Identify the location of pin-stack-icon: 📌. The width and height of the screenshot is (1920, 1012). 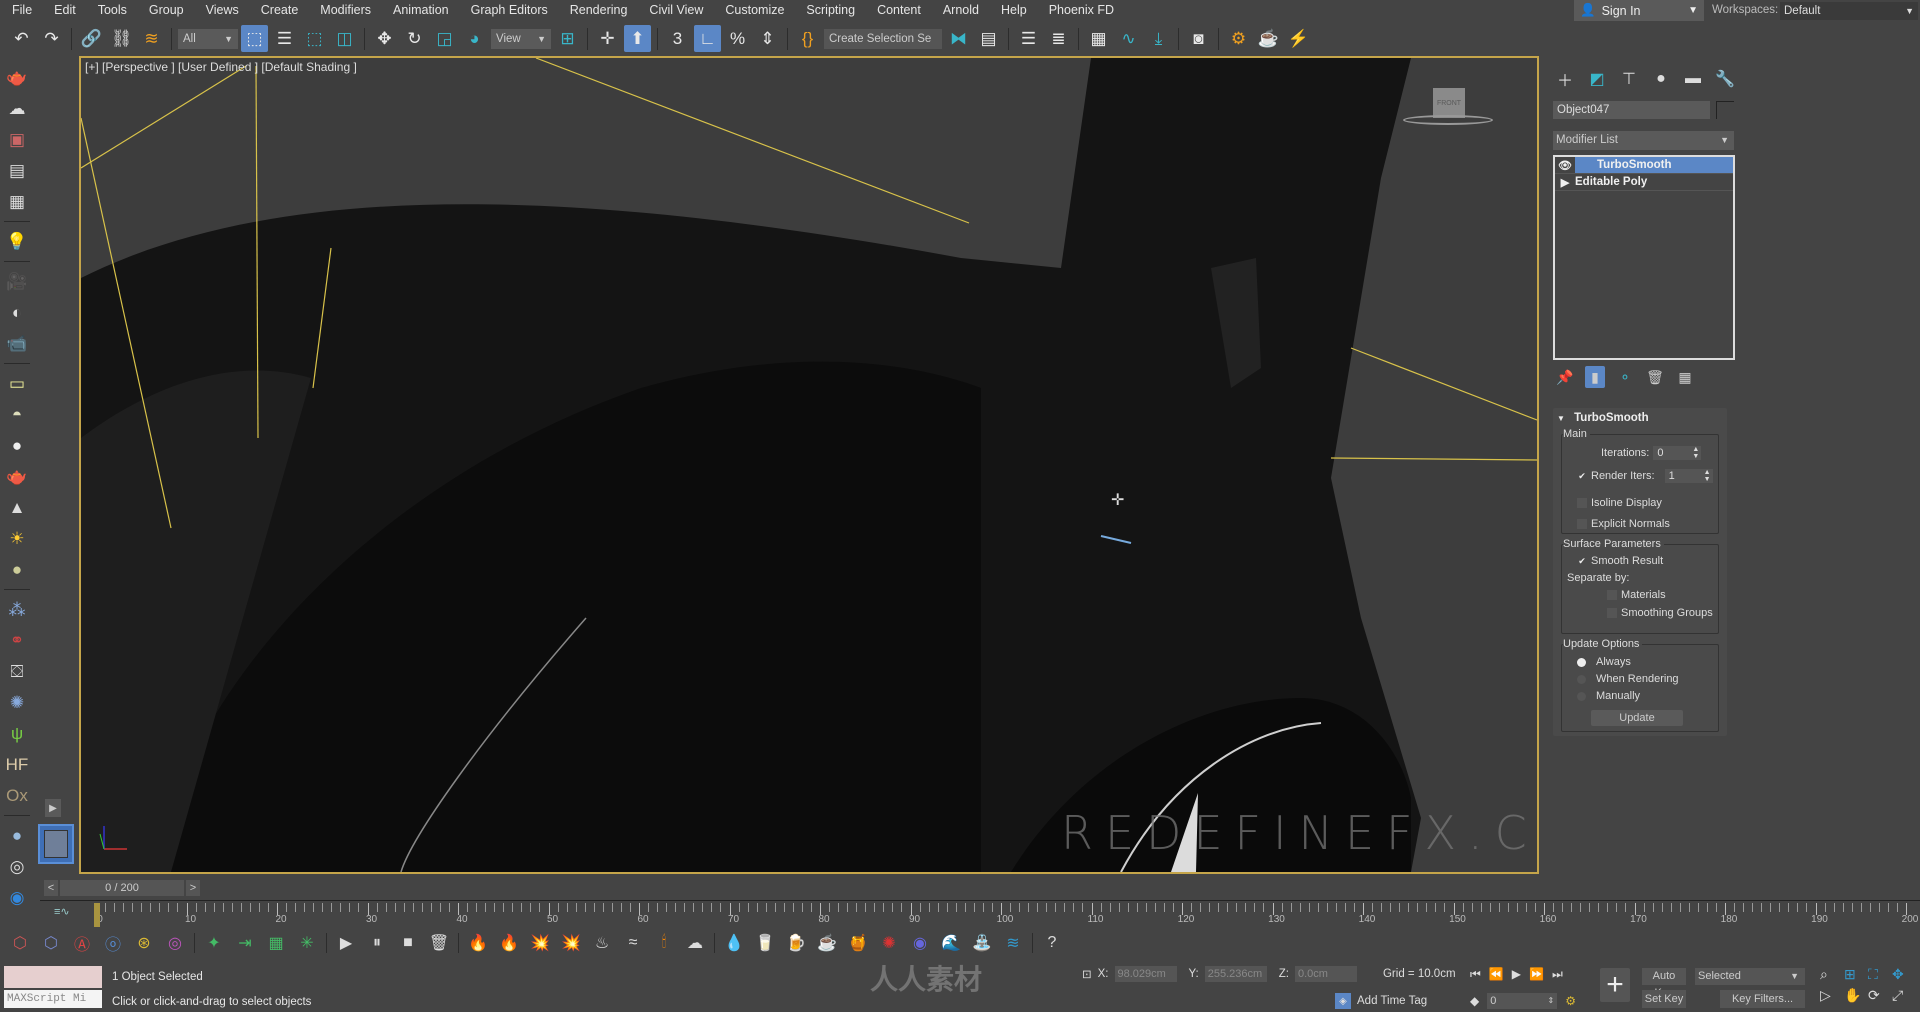
(1565, 377).